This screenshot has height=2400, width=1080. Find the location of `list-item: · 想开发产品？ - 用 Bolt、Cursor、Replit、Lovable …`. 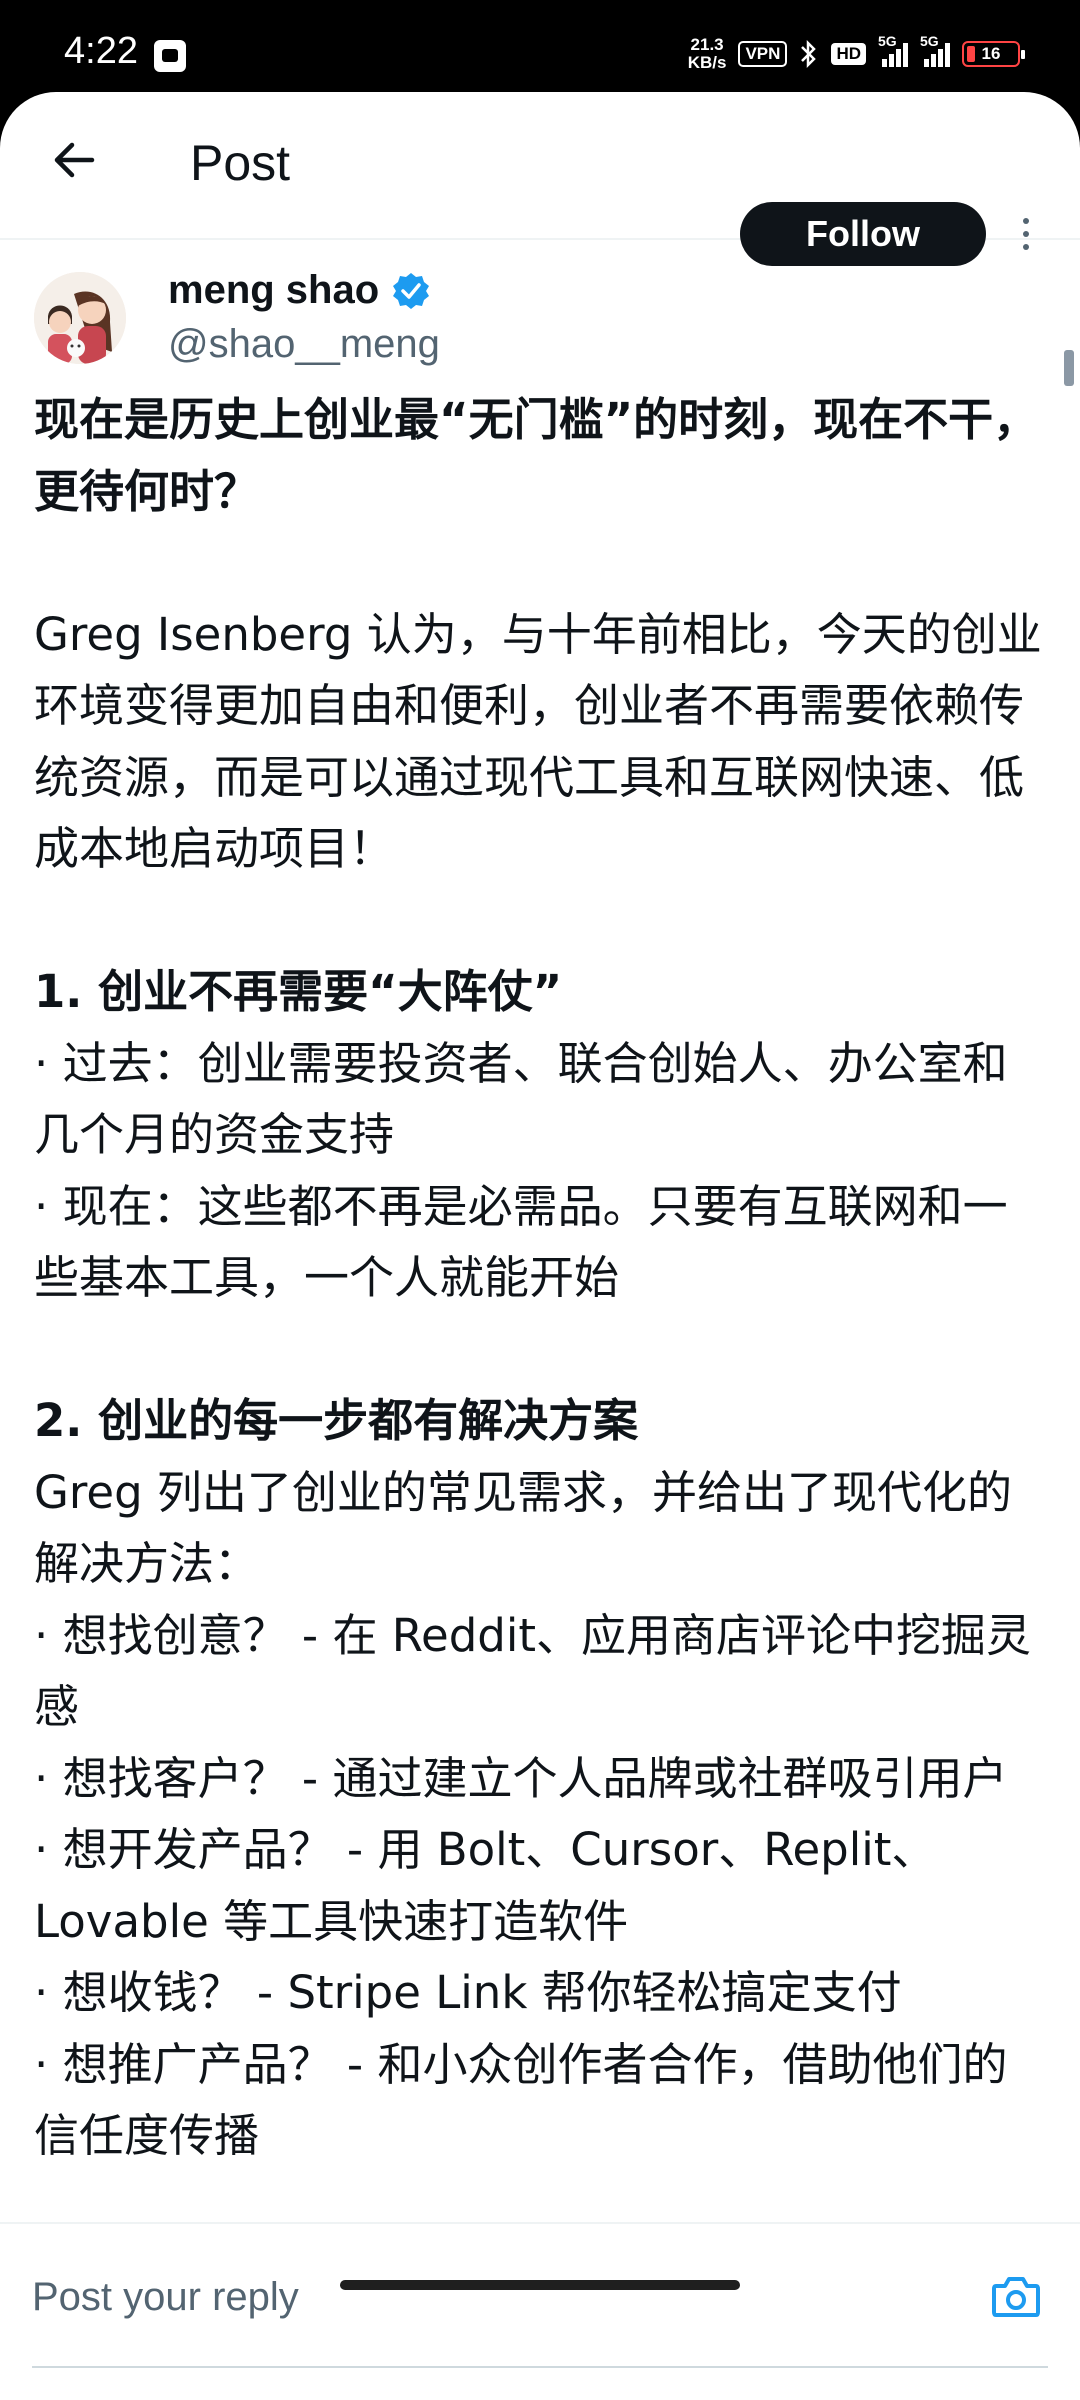

list-item: · 想开发产品？ - 用 Bolt、Cursor、Replit、Lovable … is located at coordinates (485, 1885).